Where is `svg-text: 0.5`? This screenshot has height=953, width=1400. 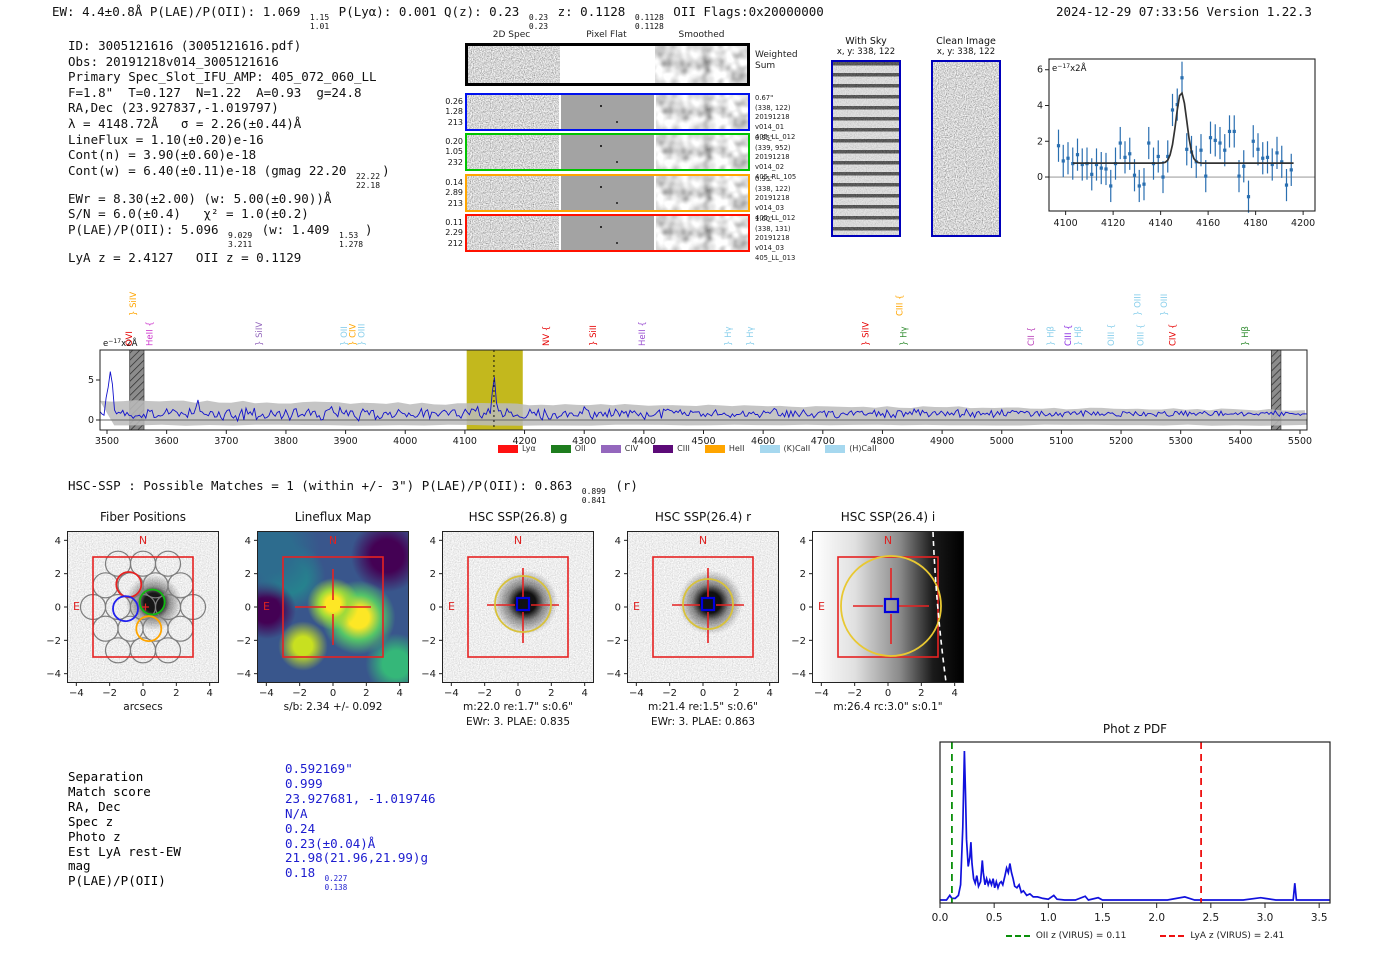
svg-text: 0.5 is located at coordinates (994, 918).